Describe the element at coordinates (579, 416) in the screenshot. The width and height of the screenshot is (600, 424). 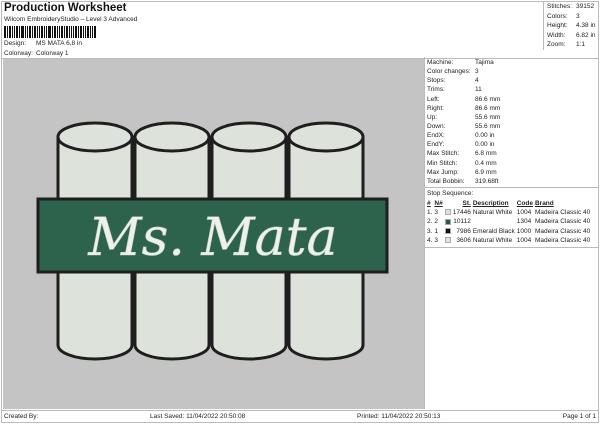
I see `page-number: Page 1 of 1` at that location.